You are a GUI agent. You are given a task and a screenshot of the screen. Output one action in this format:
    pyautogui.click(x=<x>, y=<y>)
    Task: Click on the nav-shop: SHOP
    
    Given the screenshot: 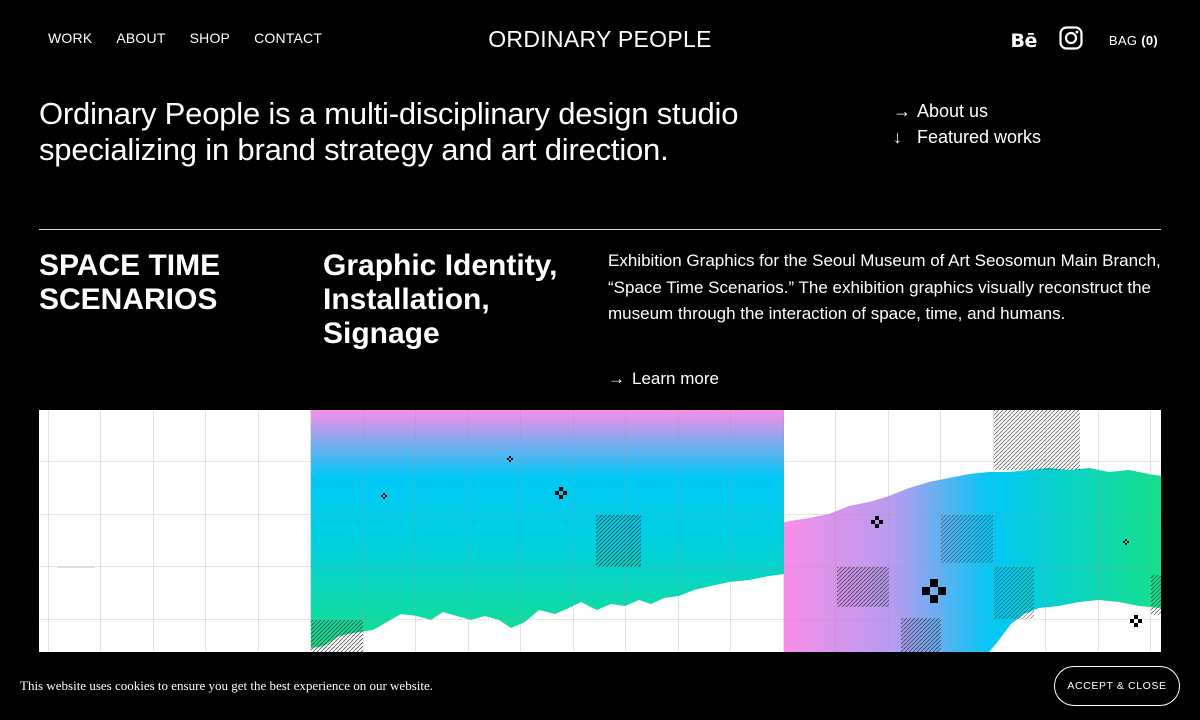 What is the action you would take?
    pyautogui.click(x=210, y=38)
    